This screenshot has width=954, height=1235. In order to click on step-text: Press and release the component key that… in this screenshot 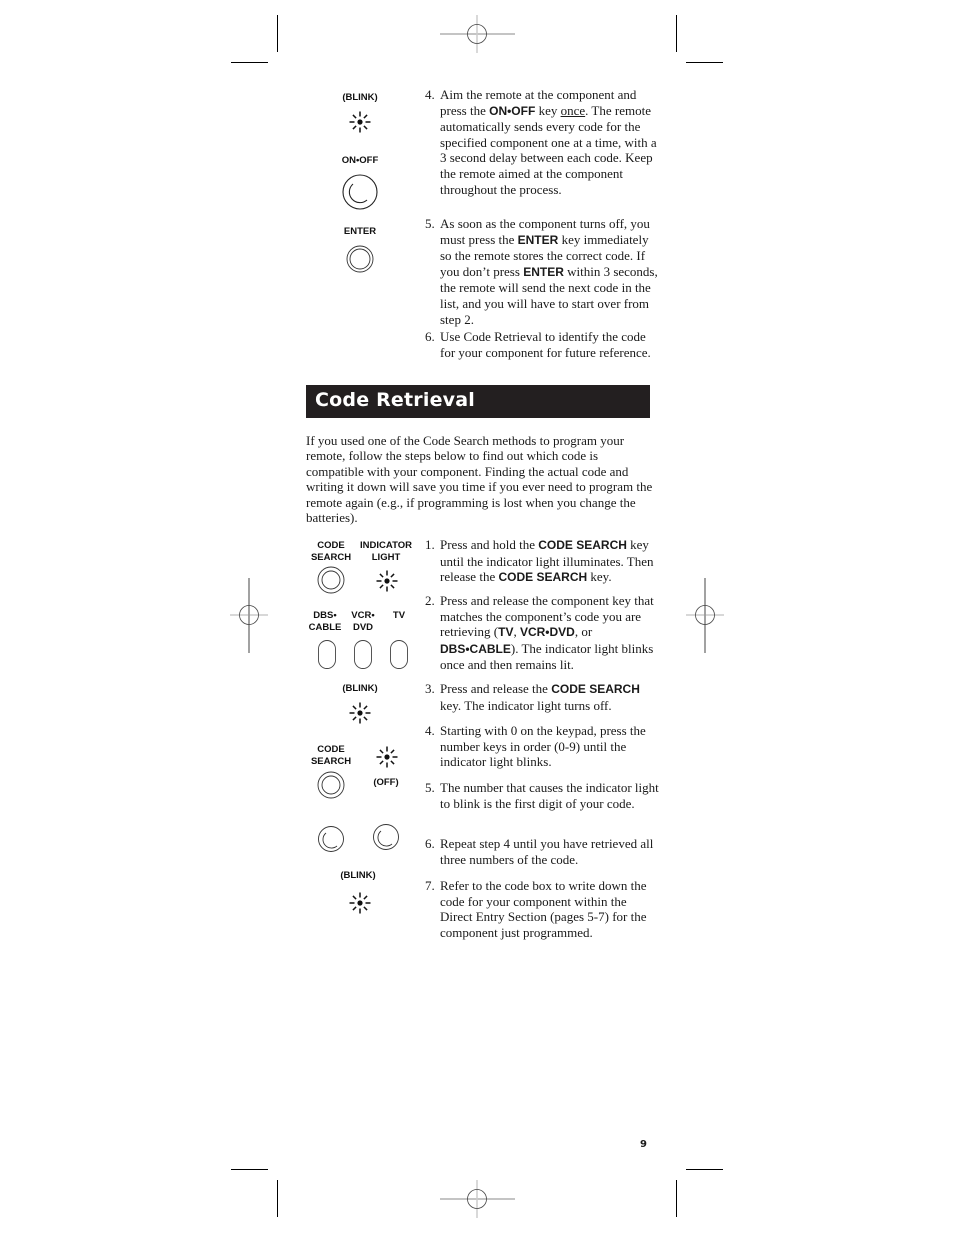, I will do `click(547, 633)`.